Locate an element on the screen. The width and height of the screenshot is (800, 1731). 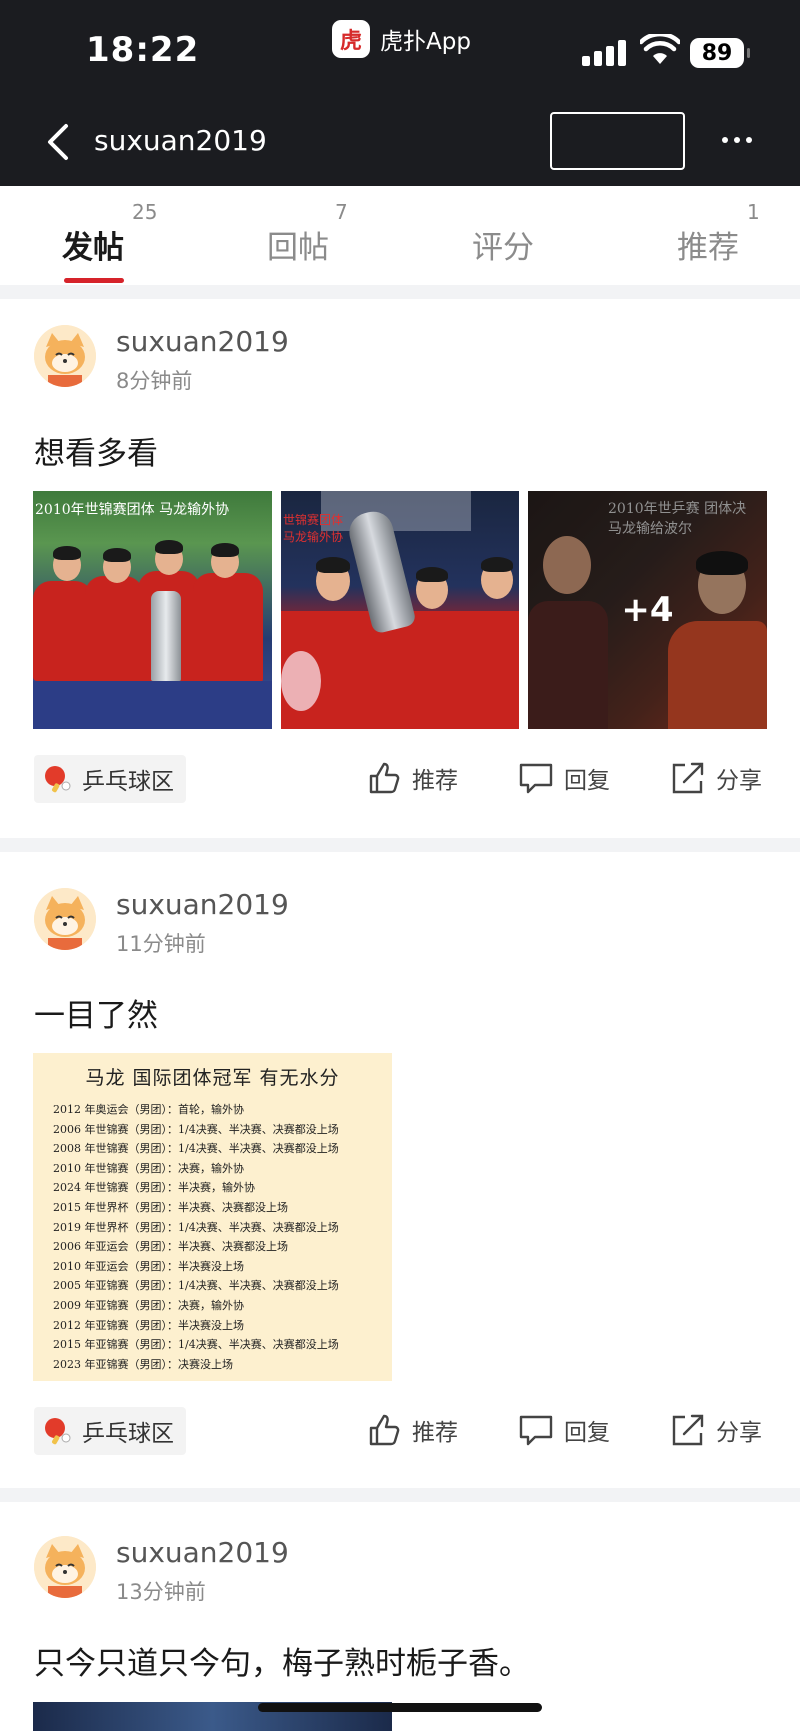
tab-posts: 发帖 25 is located at coordinates (109, 233).